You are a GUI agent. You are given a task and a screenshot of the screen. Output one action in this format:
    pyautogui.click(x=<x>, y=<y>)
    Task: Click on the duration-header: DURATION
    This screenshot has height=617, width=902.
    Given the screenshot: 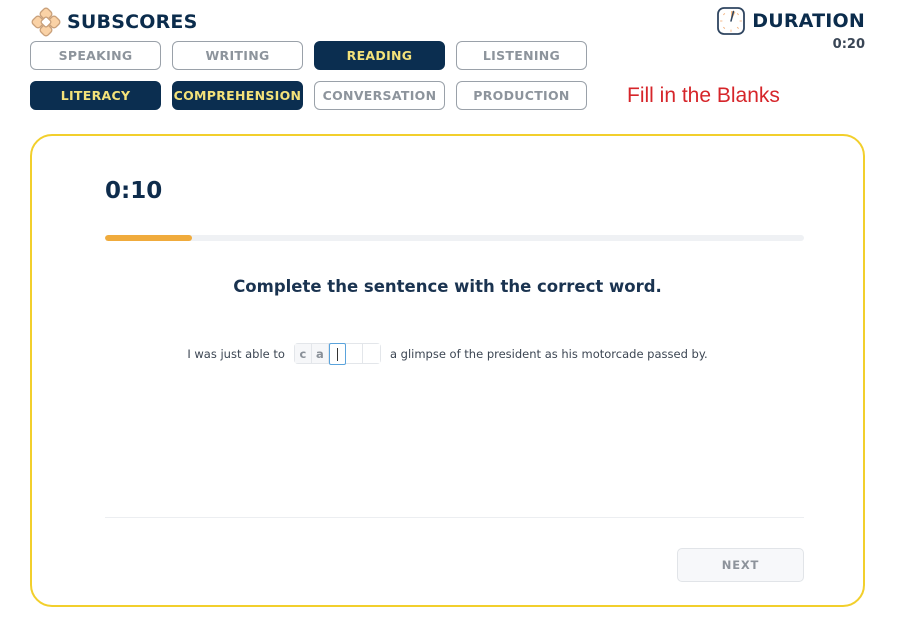 What is the action you would take?
    pyautogui.click(x=790, y=21)
    